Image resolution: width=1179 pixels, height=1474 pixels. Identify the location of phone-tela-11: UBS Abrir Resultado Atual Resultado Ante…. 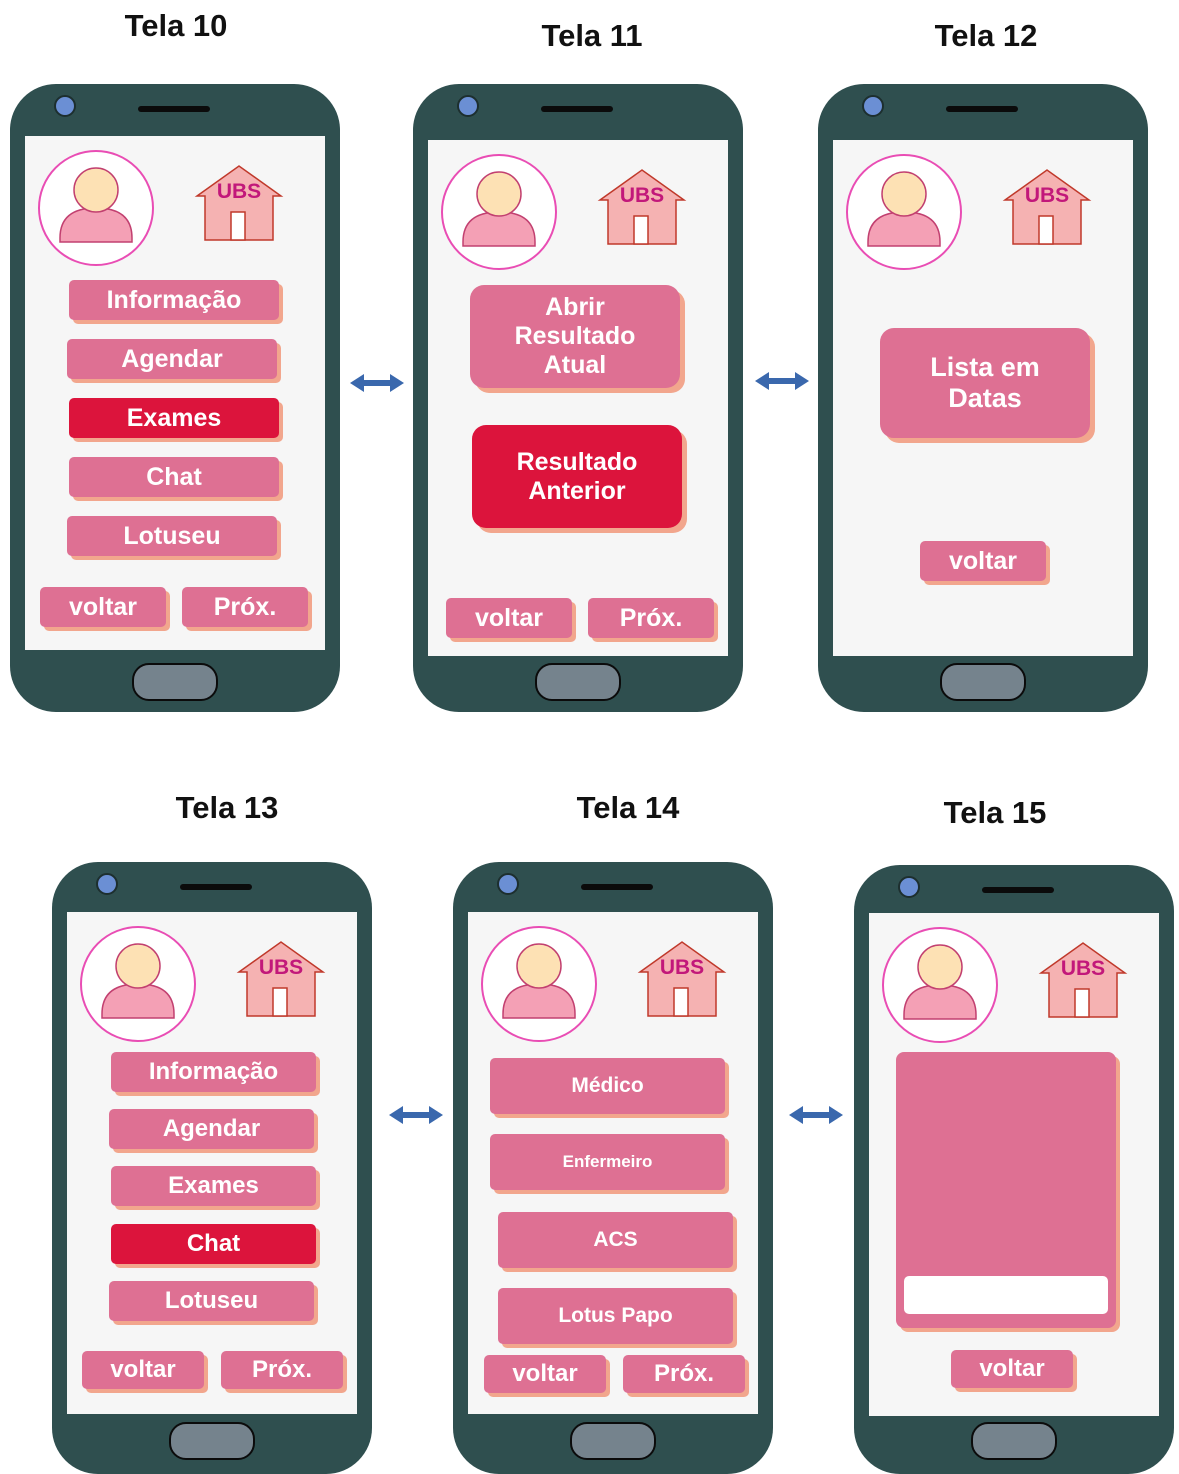
(578, 398).